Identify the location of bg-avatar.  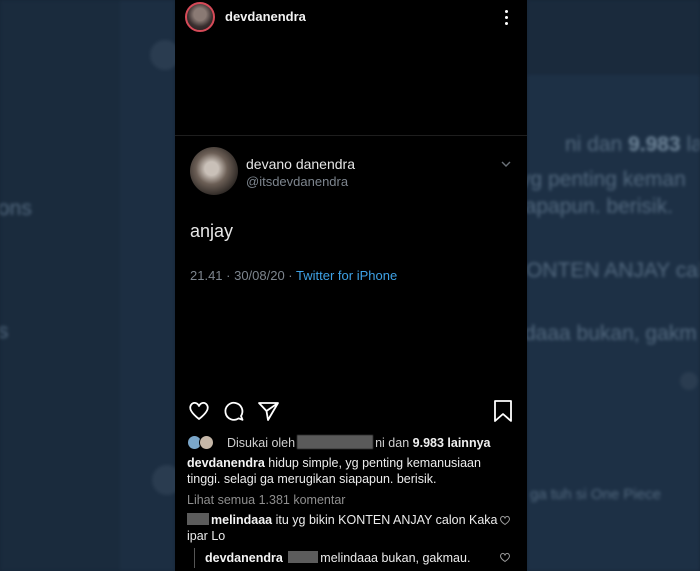
(689, 381).